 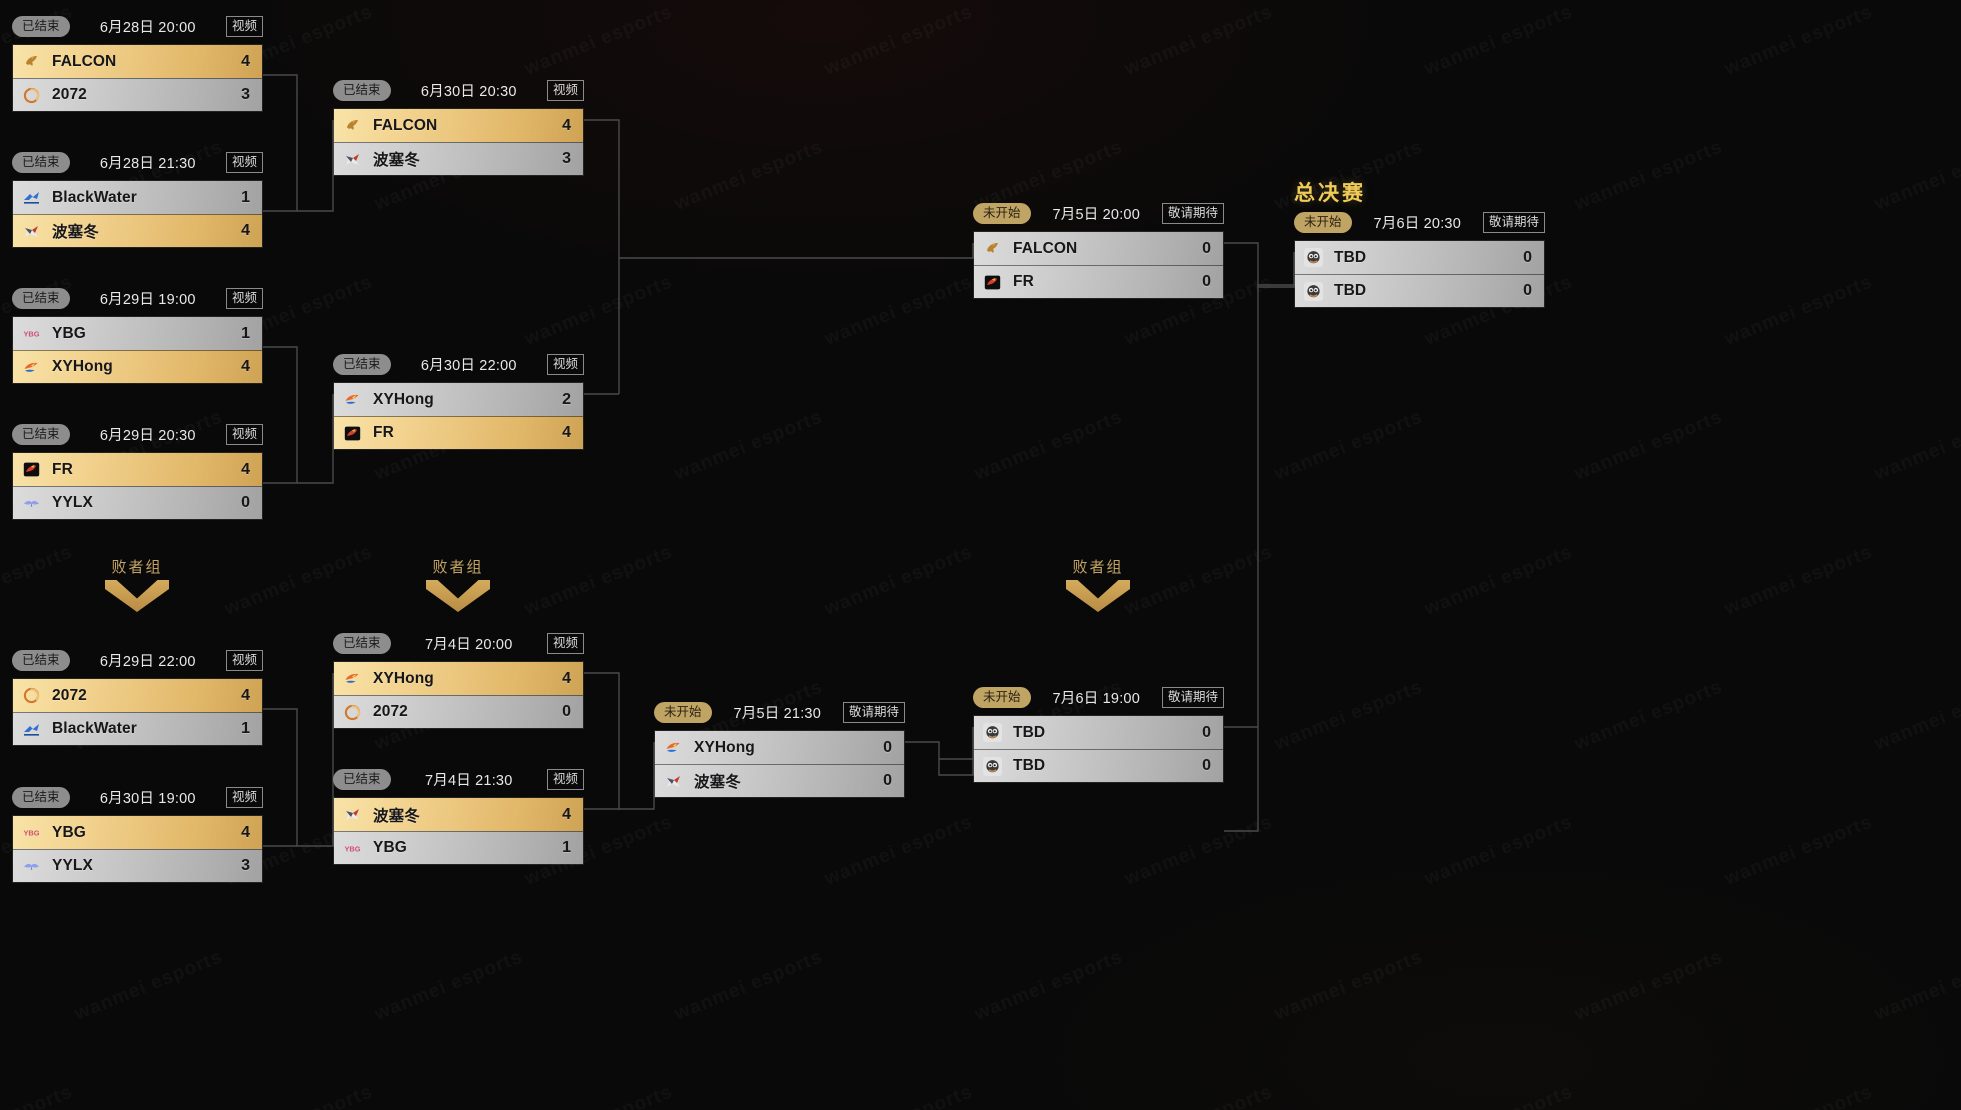 I want to click on match-card-lb-final: 未开始 7月6日 19:00 敬请期待 TBD 0 TBD 0, so click(x=1098, y=734).